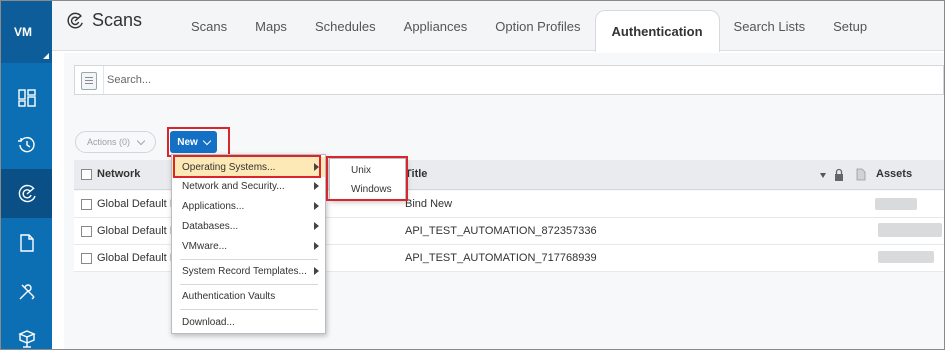 The width and height of the screenshot is (945, 350). I want to click on rail-item-network, so click(26, 331).